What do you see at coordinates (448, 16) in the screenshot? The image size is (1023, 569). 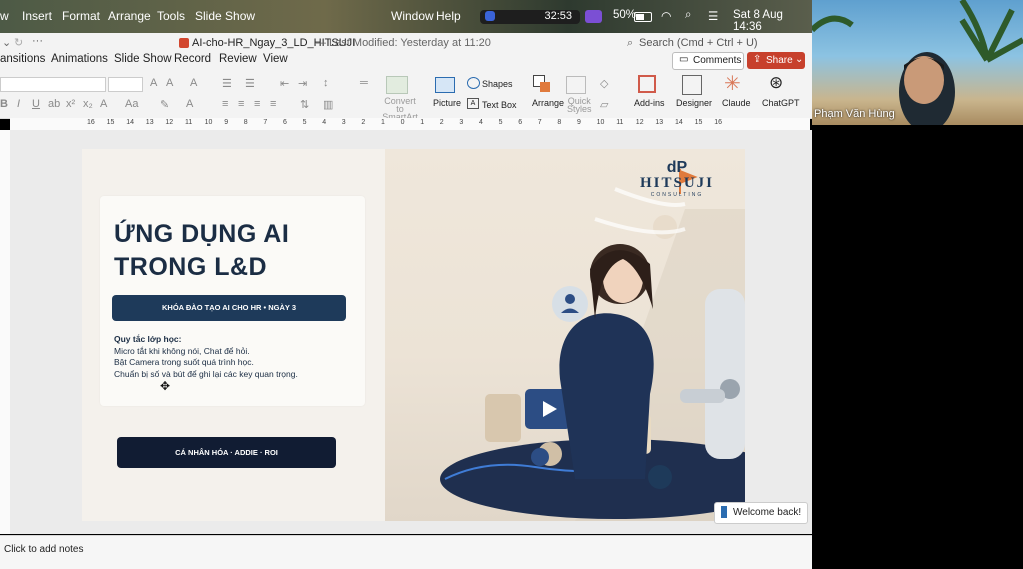 I see `menu-help: Help` at bounding box center [448, 16].